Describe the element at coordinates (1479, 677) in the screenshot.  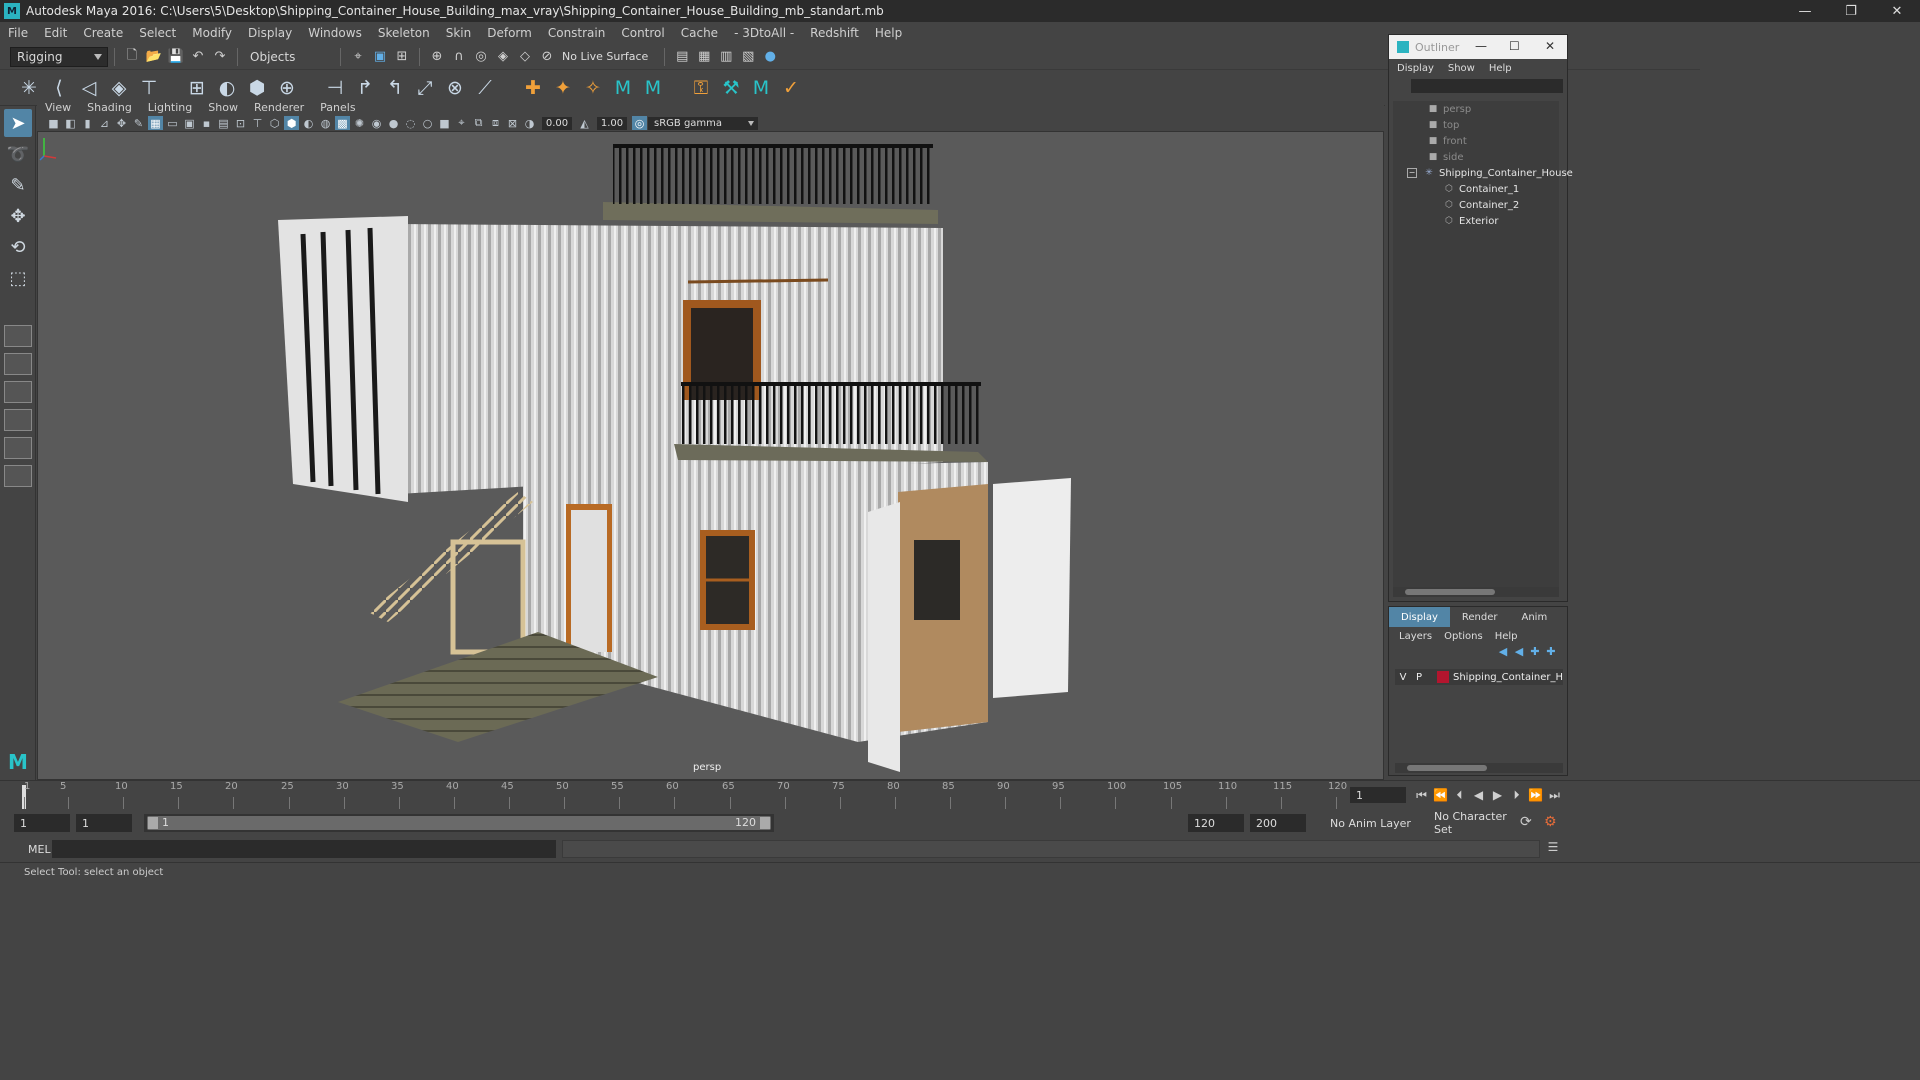
I see `layer-row: V P Shipping_Container_H` at that location.